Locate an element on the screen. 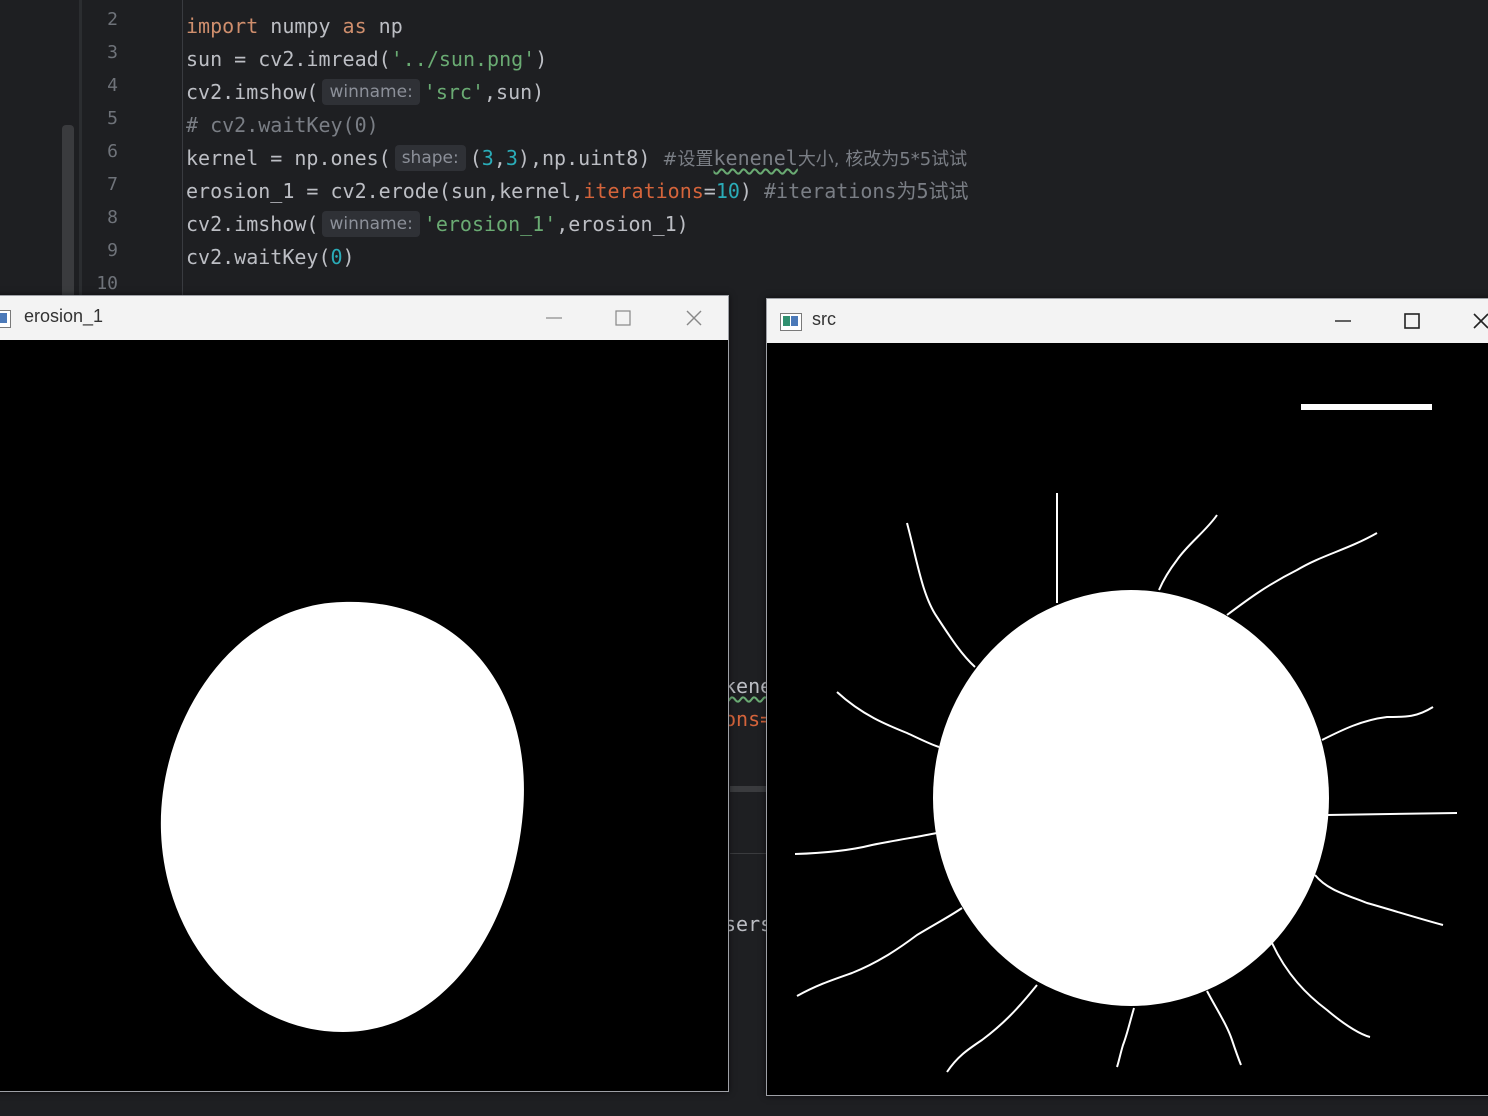 This screenshot has width=1488, height=1116. string-token: '../sun.png' is located at coordinates (463, 59).